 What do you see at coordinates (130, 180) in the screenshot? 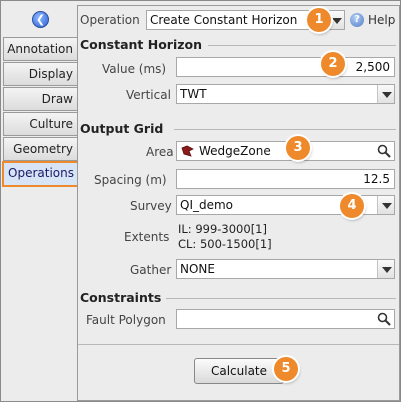
I see `spacing-label: Spacing (m)` at bounding box center [130, 180].